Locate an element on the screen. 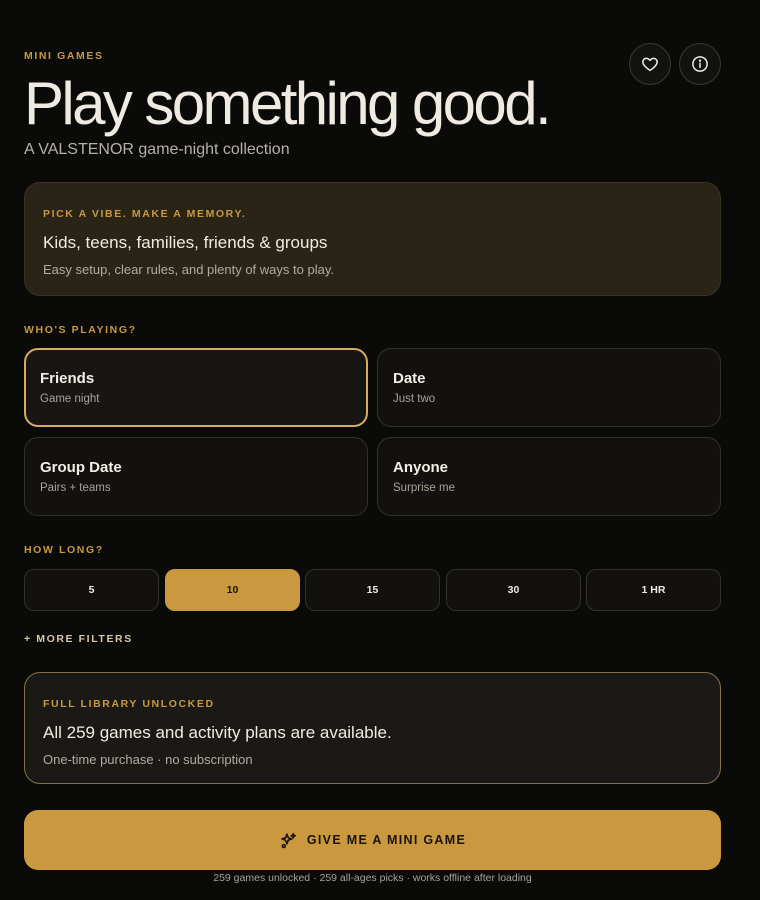  library-eyebrow: FULL LIBRARY UNLOCKED is located at coordinates (129, 704).